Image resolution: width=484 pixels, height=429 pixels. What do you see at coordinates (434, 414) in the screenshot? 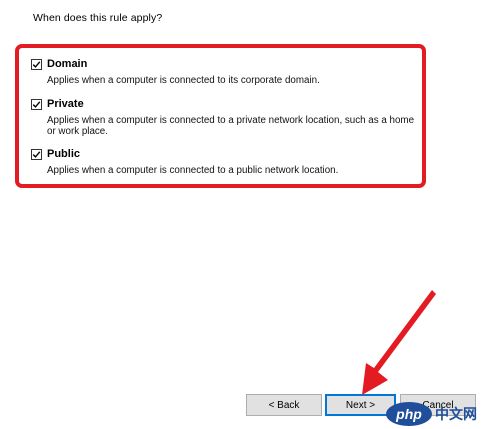
I see `watermark: php 中文网` at bounding box center [434, 414].